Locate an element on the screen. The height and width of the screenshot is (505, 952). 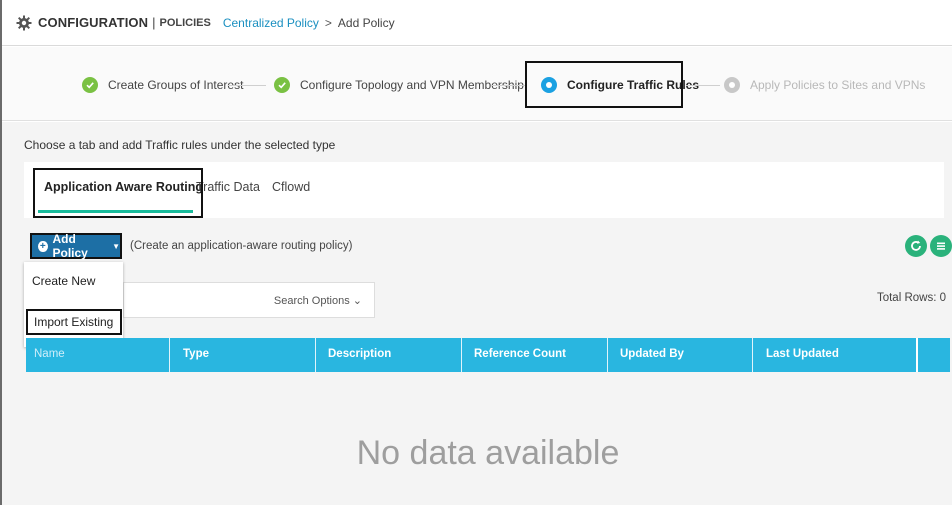
menu-item-import-existing: Import Existing is located at coordinates (74, 322).